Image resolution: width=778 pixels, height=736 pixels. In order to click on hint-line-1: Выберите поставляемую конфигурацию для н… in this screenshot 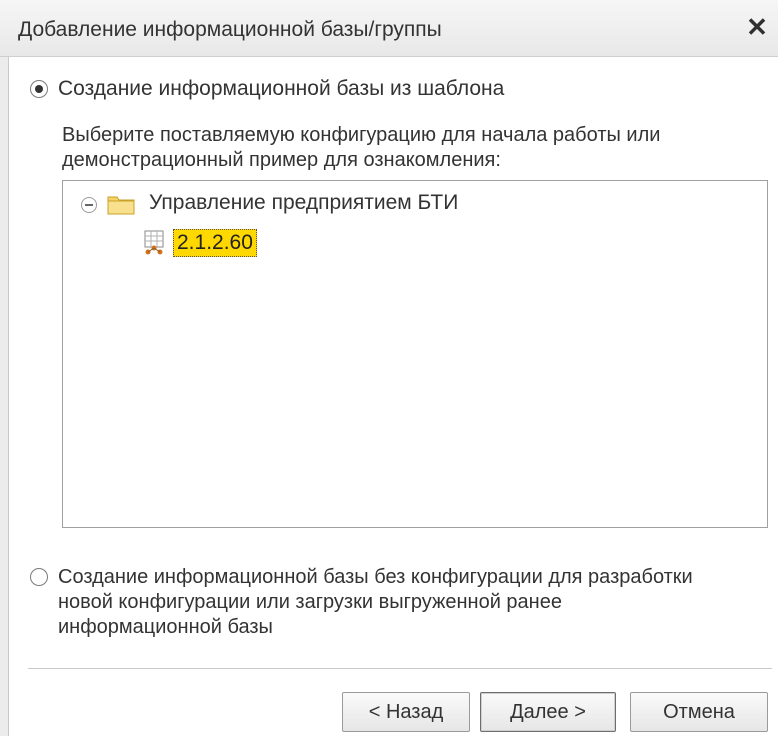, I will do `click(361, 135)`.